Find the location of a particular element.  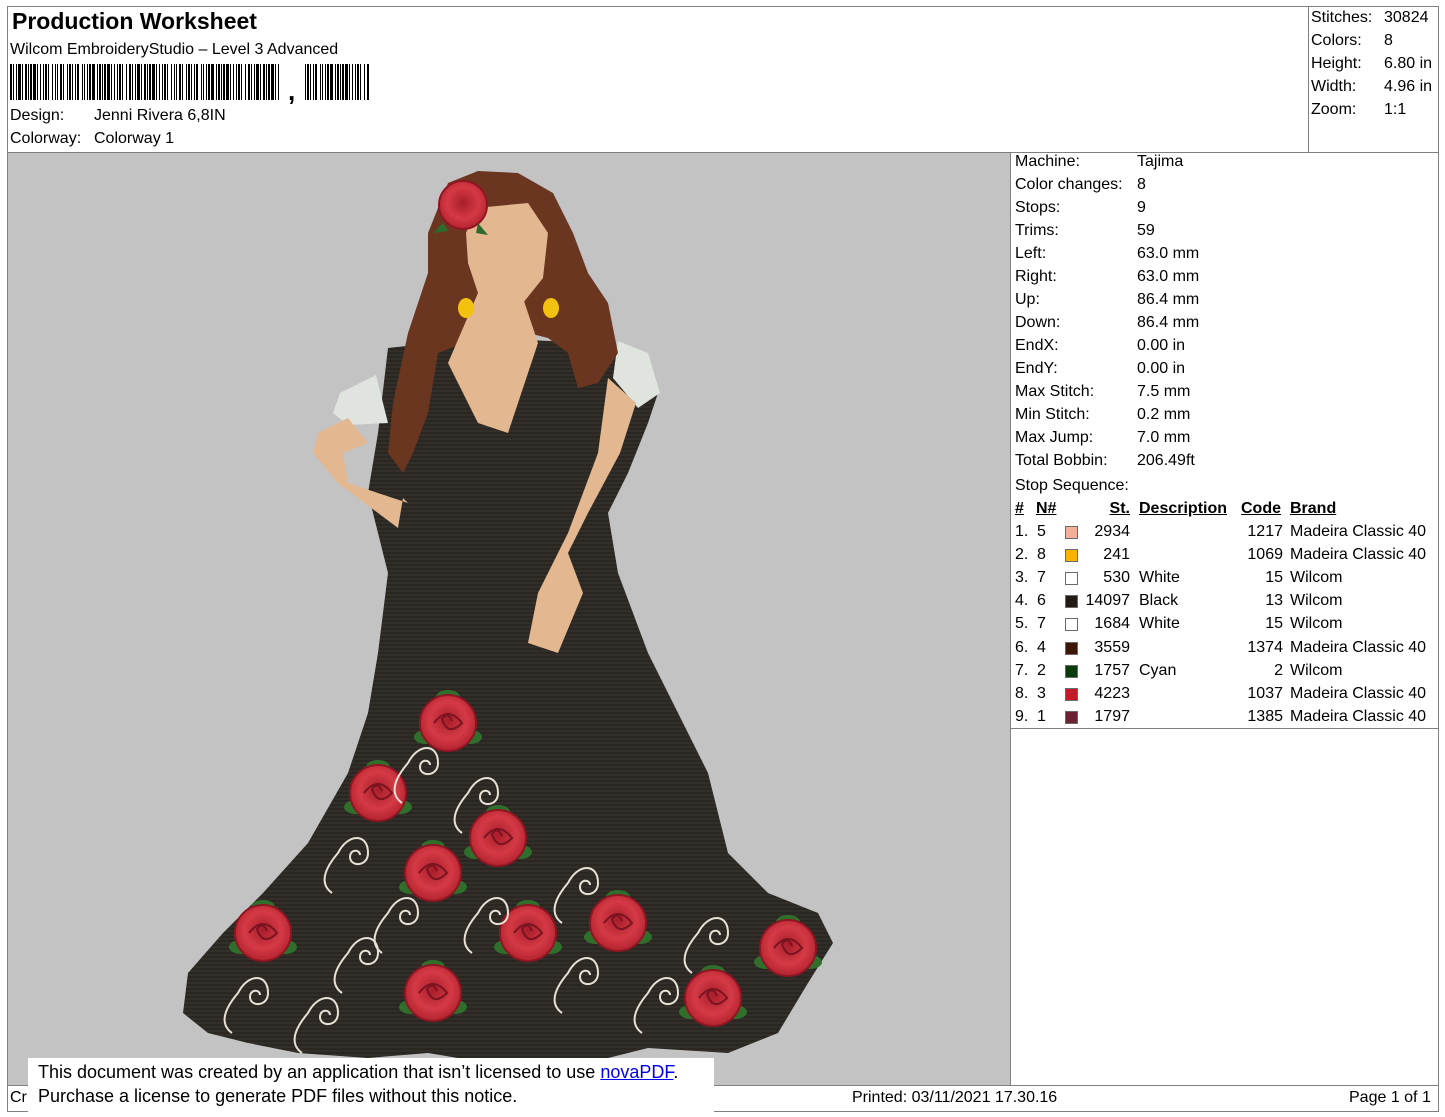

row-code: 1217 is located at coordinates (1265, 531).